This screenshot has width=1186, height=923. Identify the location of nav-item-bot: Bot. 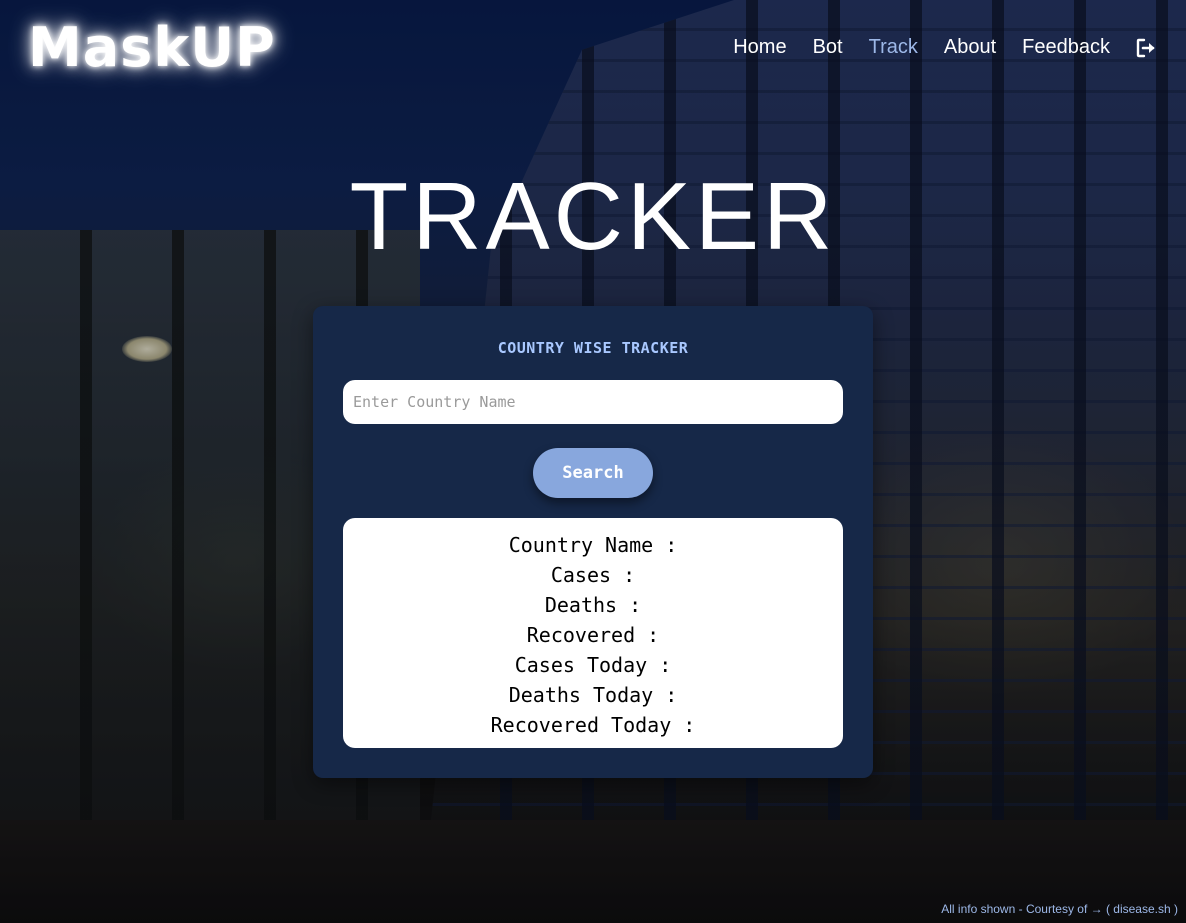
(828, 47).